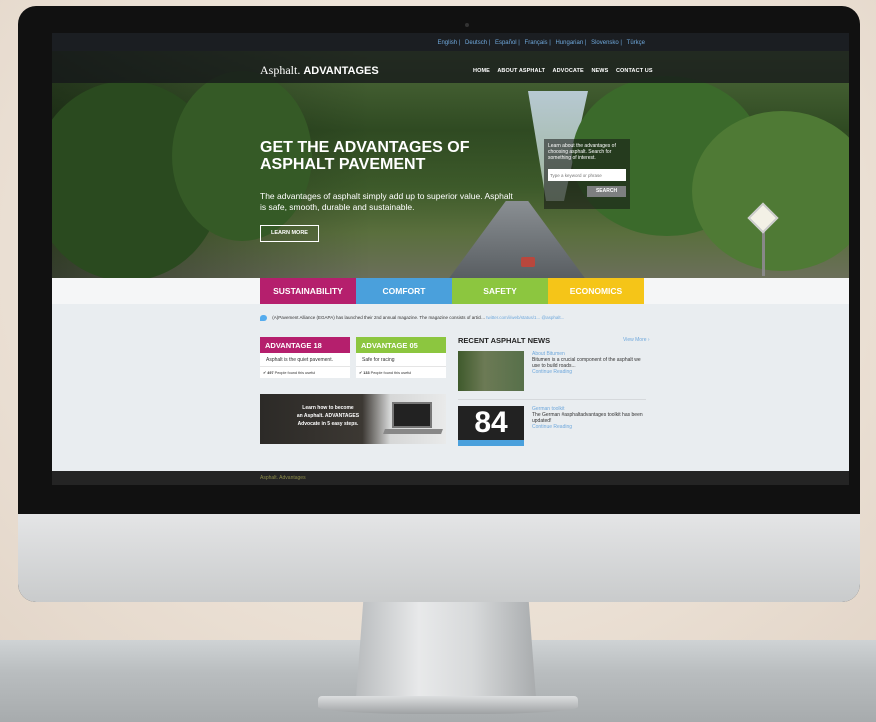 The height and width of the screenshot is (722, 876). Describe the element at coordinates (504, 340) in the screenshot. I see `news-section-title: RECENT ASPHALT NEWS` at that location.